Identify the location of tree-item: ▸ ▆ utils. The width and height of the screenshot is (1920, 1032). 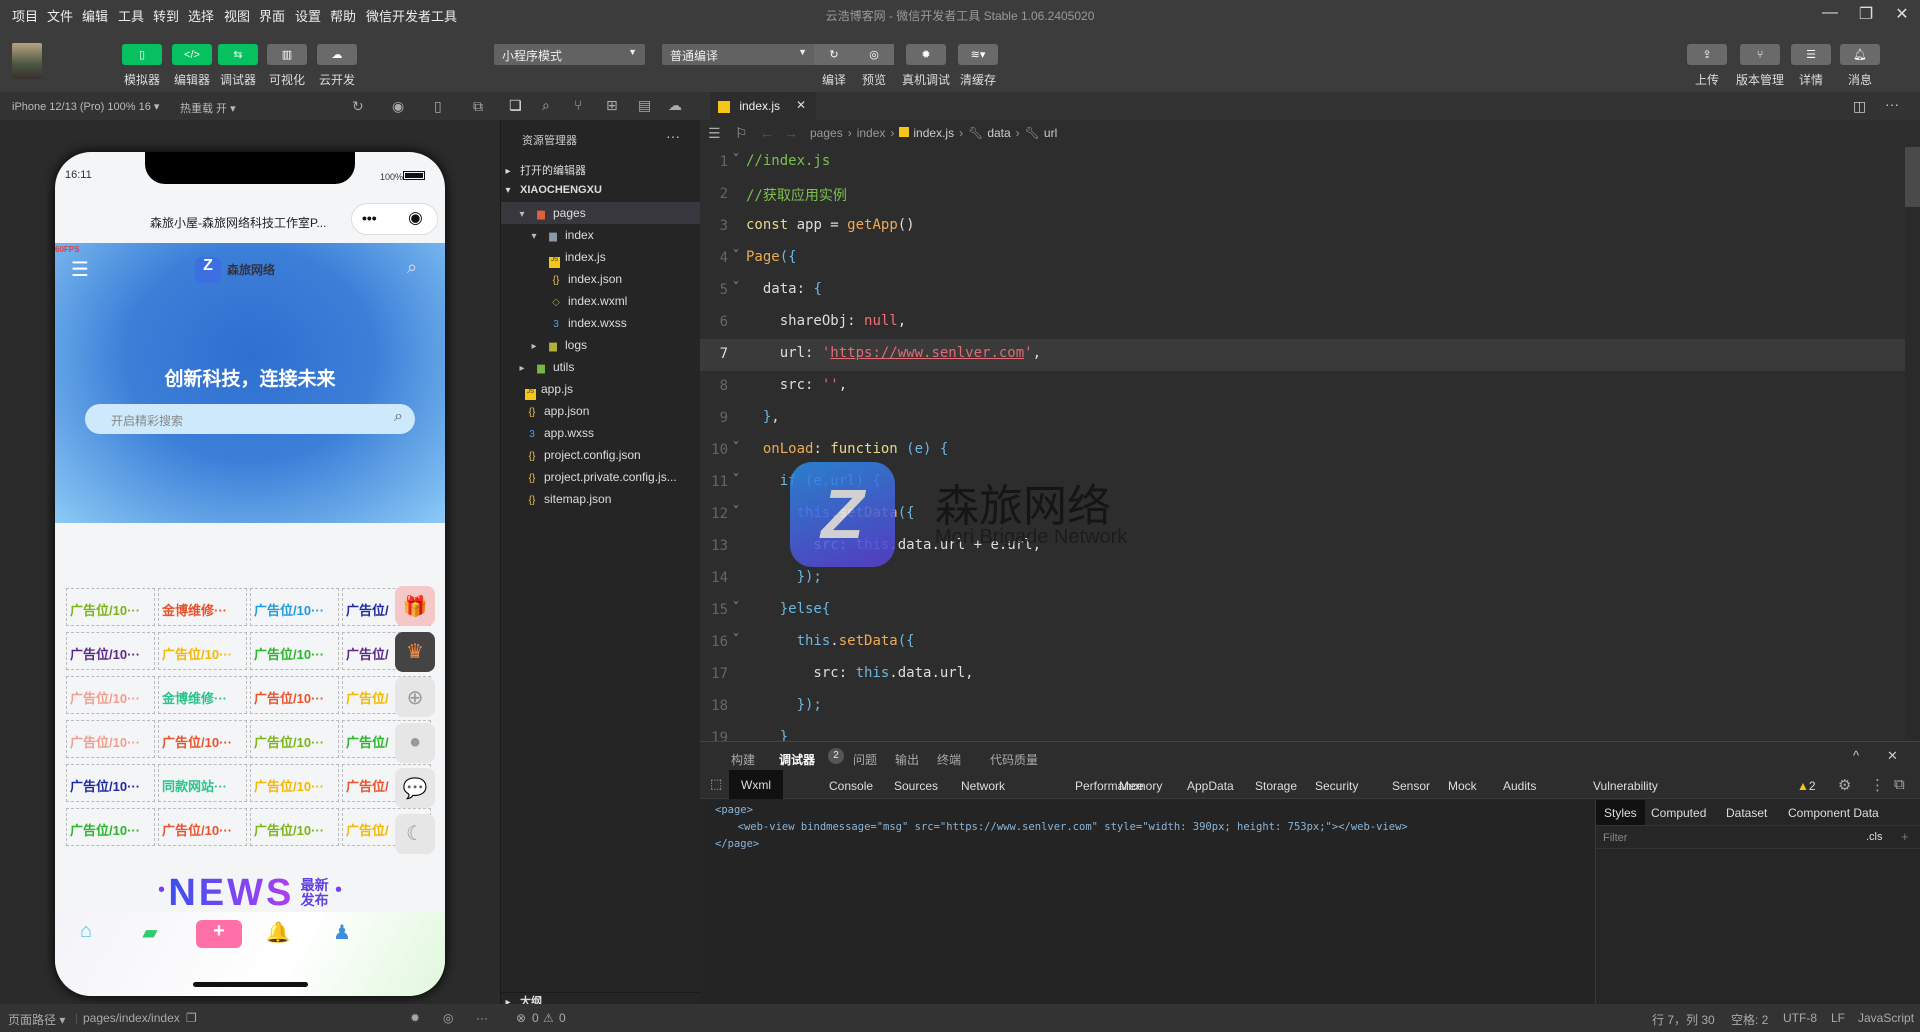
(601, 367).